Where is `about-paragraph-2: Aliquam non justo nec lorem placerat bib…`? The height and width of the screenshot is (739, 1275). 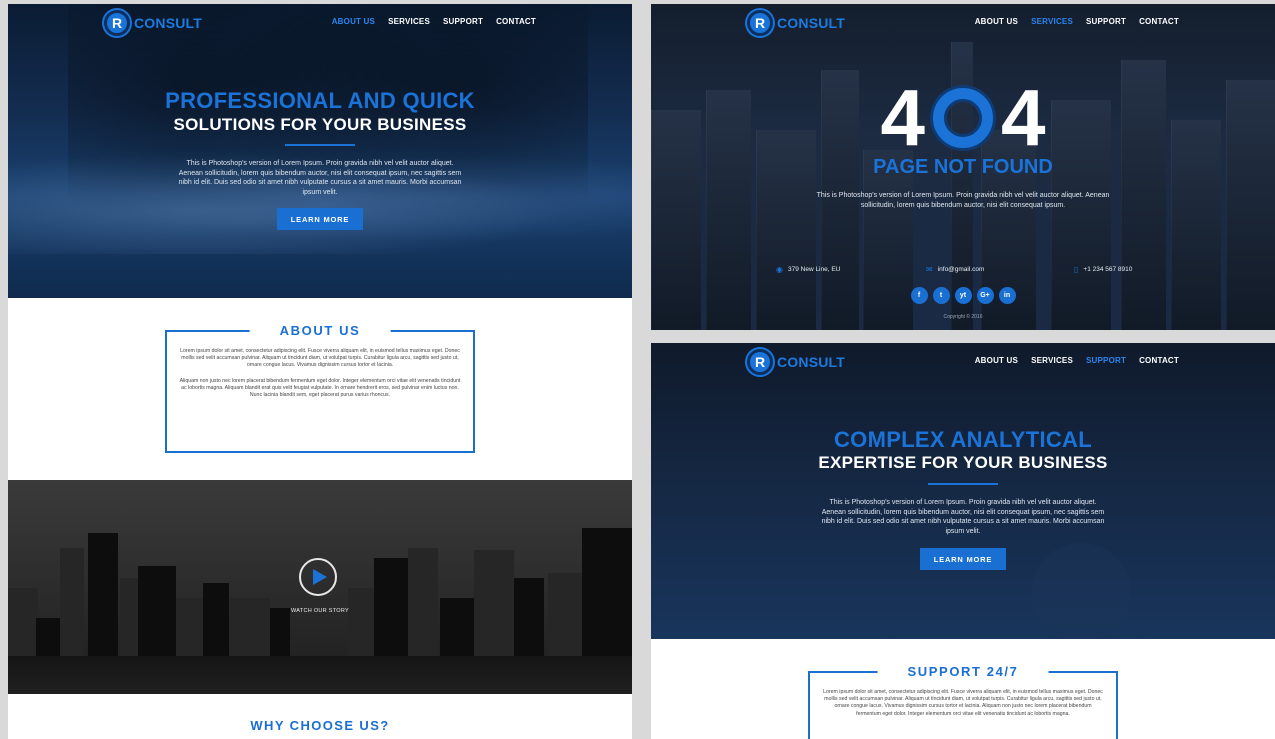 about-paragraph-2: Aliquam non justo nec lorem placerat bib… is located at coordinates (320, 388).